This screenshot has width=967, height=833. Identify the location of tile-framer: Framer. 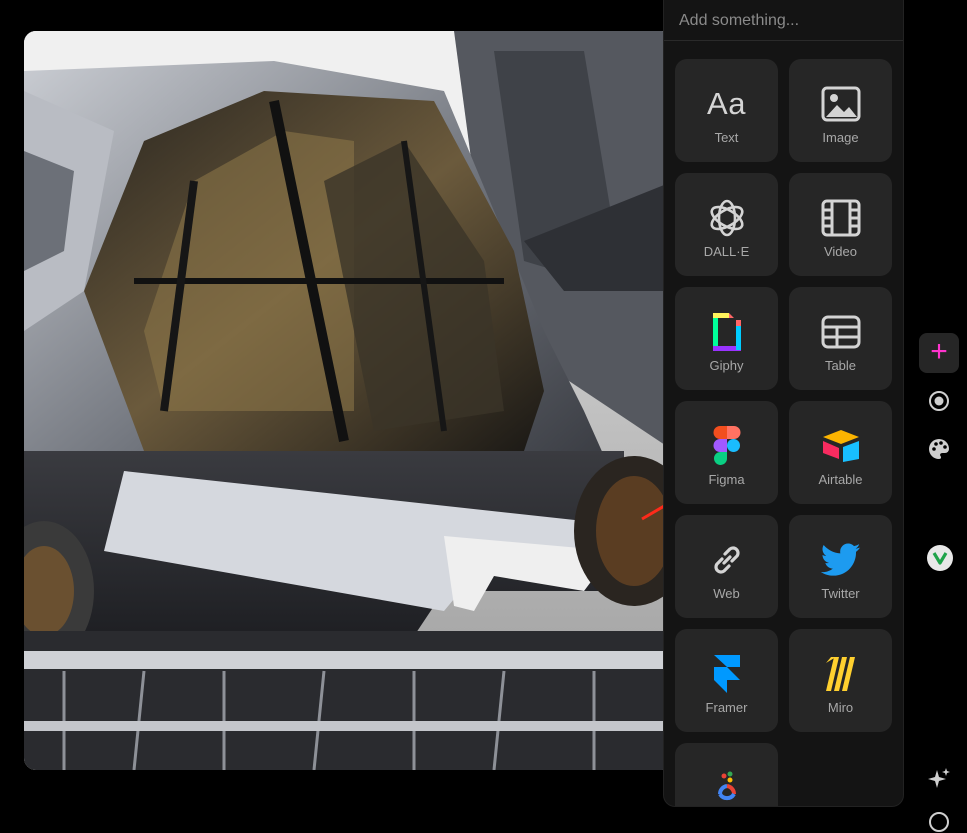
(726, 680).